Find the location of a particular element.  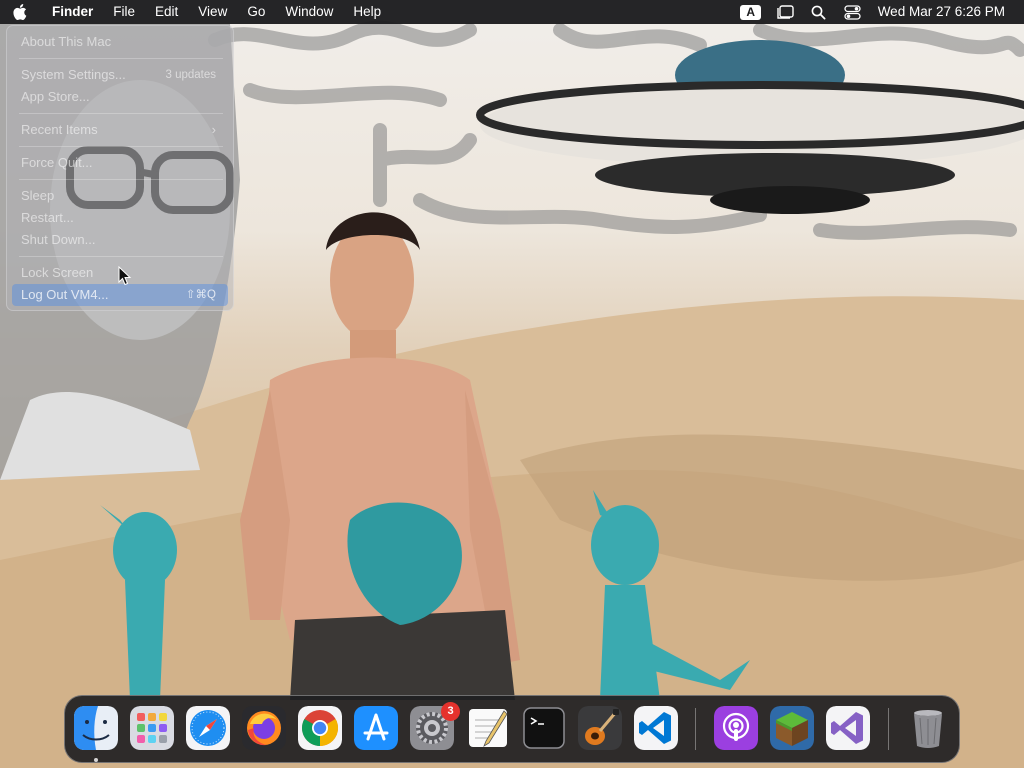

dock-item-safari is located at coordinates (208, 728).